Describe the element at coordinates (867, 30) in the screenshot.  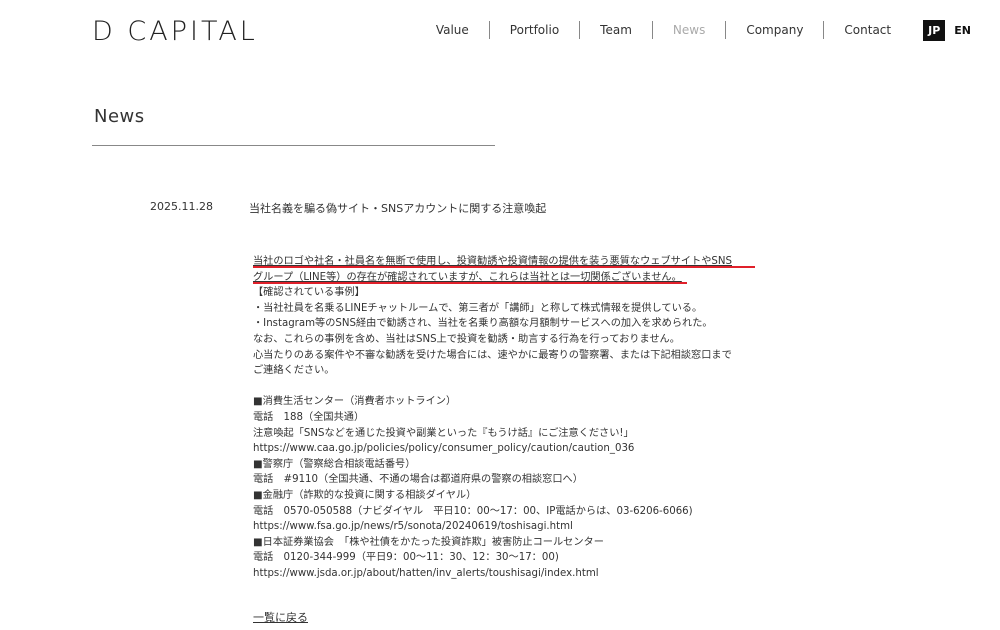
I see `nav-contact: Contact` at that location.